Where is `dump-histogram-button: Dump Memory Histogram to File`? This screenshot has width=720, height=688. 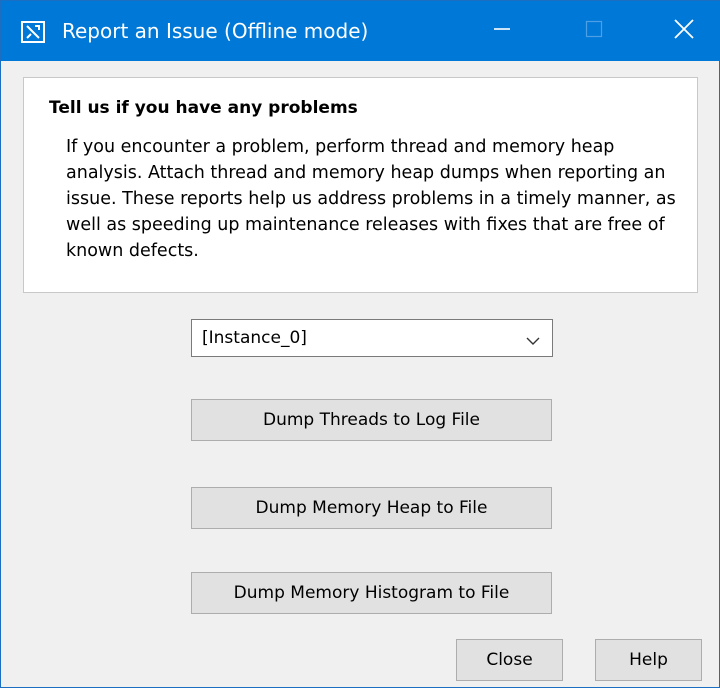 dump-histogram-button: Dump Memory Histogram to File is located at coordinates (371, 593).